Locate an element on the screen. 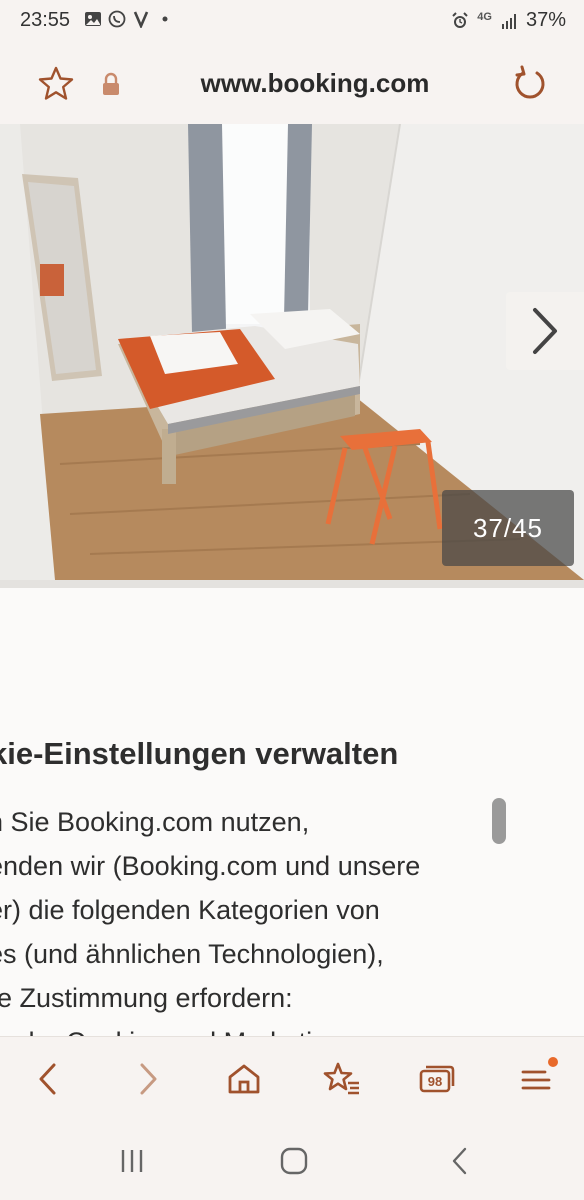 This screenshot has height=1200, width=584. alarm-icon is located at coordinates (460, 19).